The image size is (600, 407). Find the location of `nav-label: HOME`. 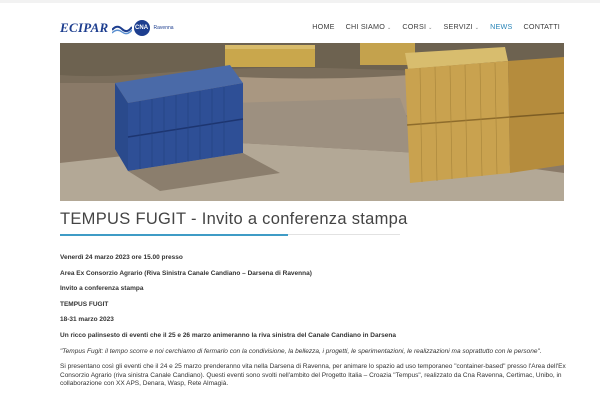

nav-label: HOME is located at coordinates (323, 26).